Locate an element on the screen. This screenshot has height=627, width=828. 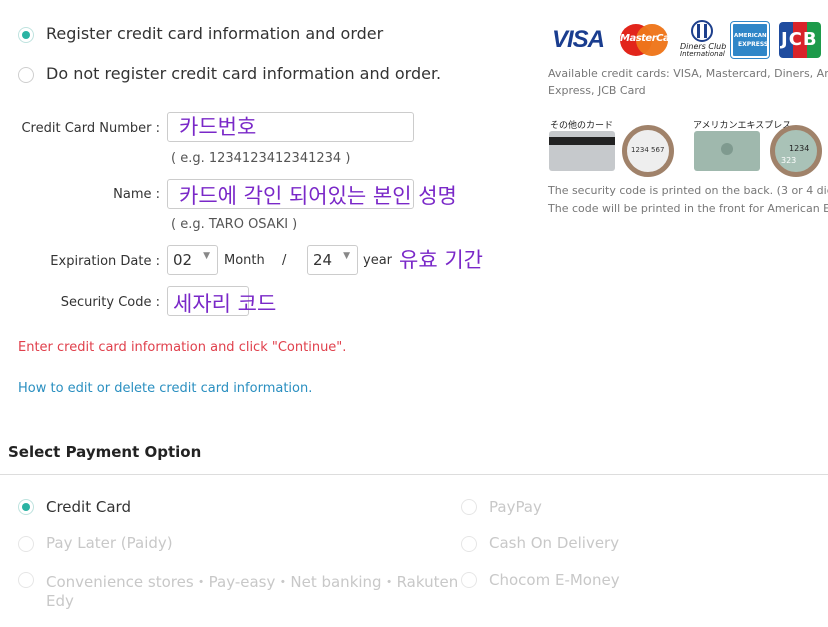
other-card-caption: その他のカード is located at coordinates (582, 126).